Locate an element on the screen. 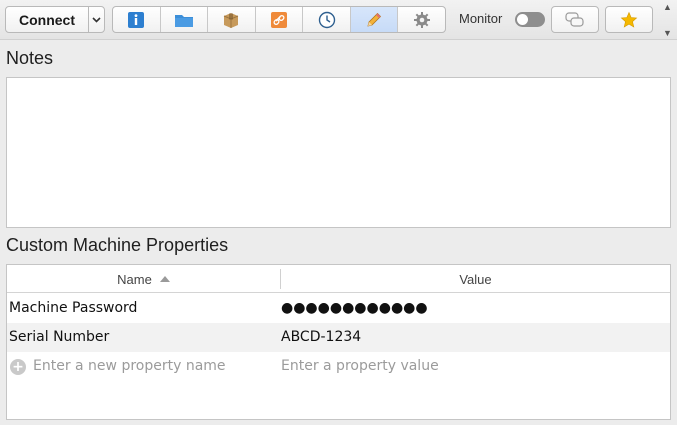 The width and height of the screenshot is (677, 425). monitor-toggle is located at coordinates (530, 19).